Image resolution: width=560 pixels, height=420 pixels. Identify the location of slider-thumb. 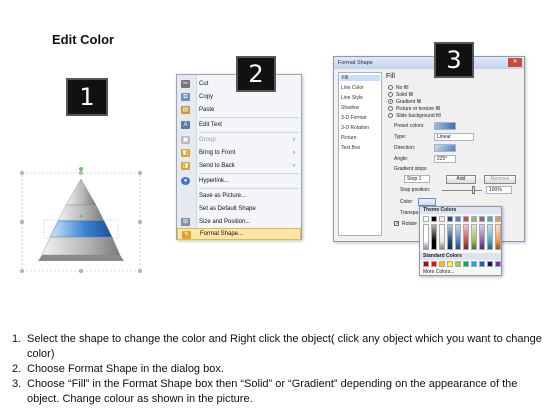
(473, 190).